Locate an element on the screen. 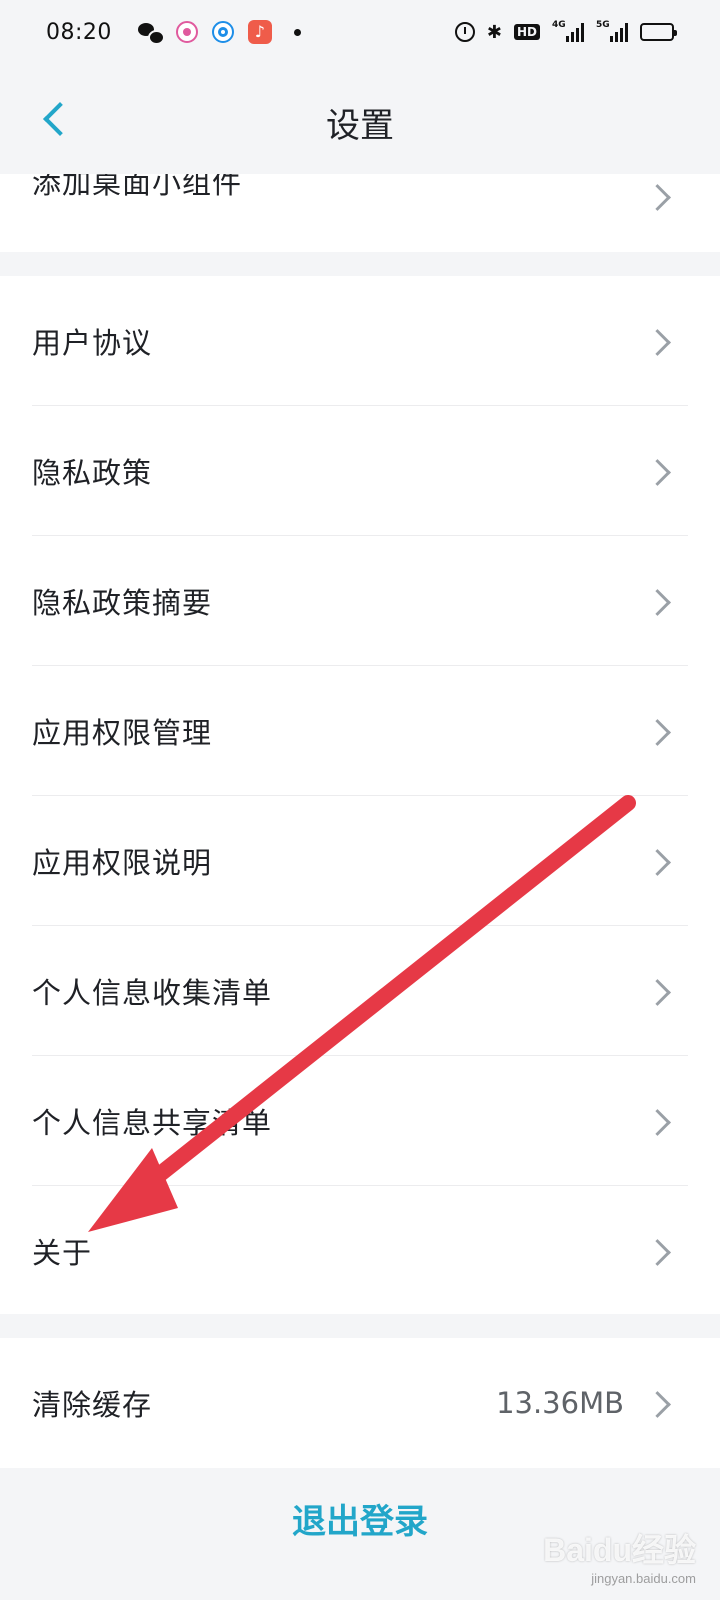 The image size is (720, 1600). settings-item-label: 隐私政策 is located at coordinates (92, 473).